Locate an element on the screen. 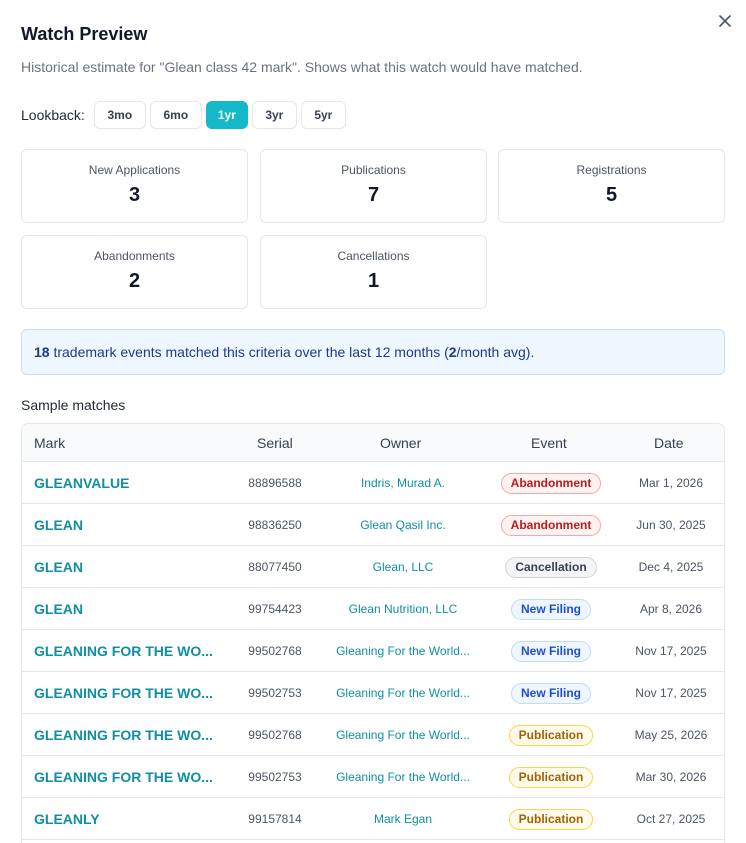  event-date: Apr 8, 2026 is located at coordinates (671, 609).